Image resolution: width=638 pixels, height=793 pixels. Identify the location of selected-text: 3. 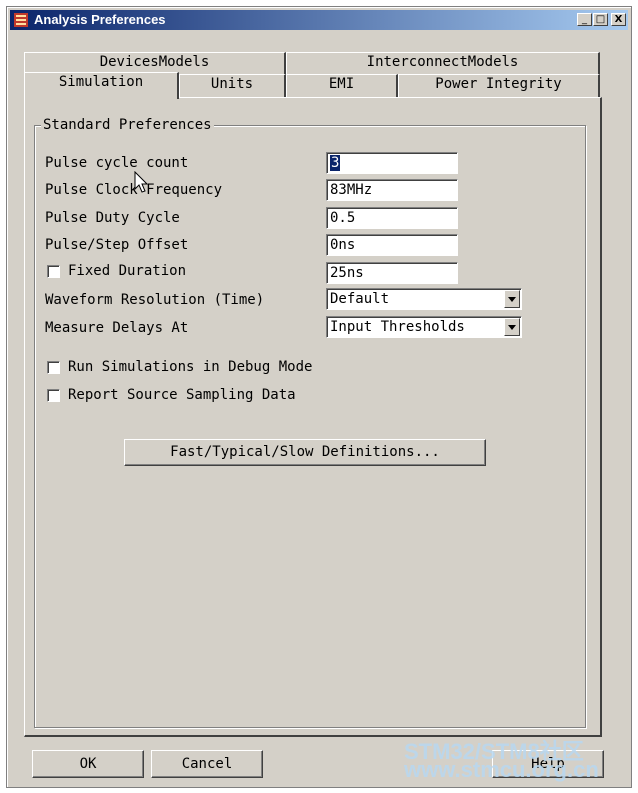
(335, 163).